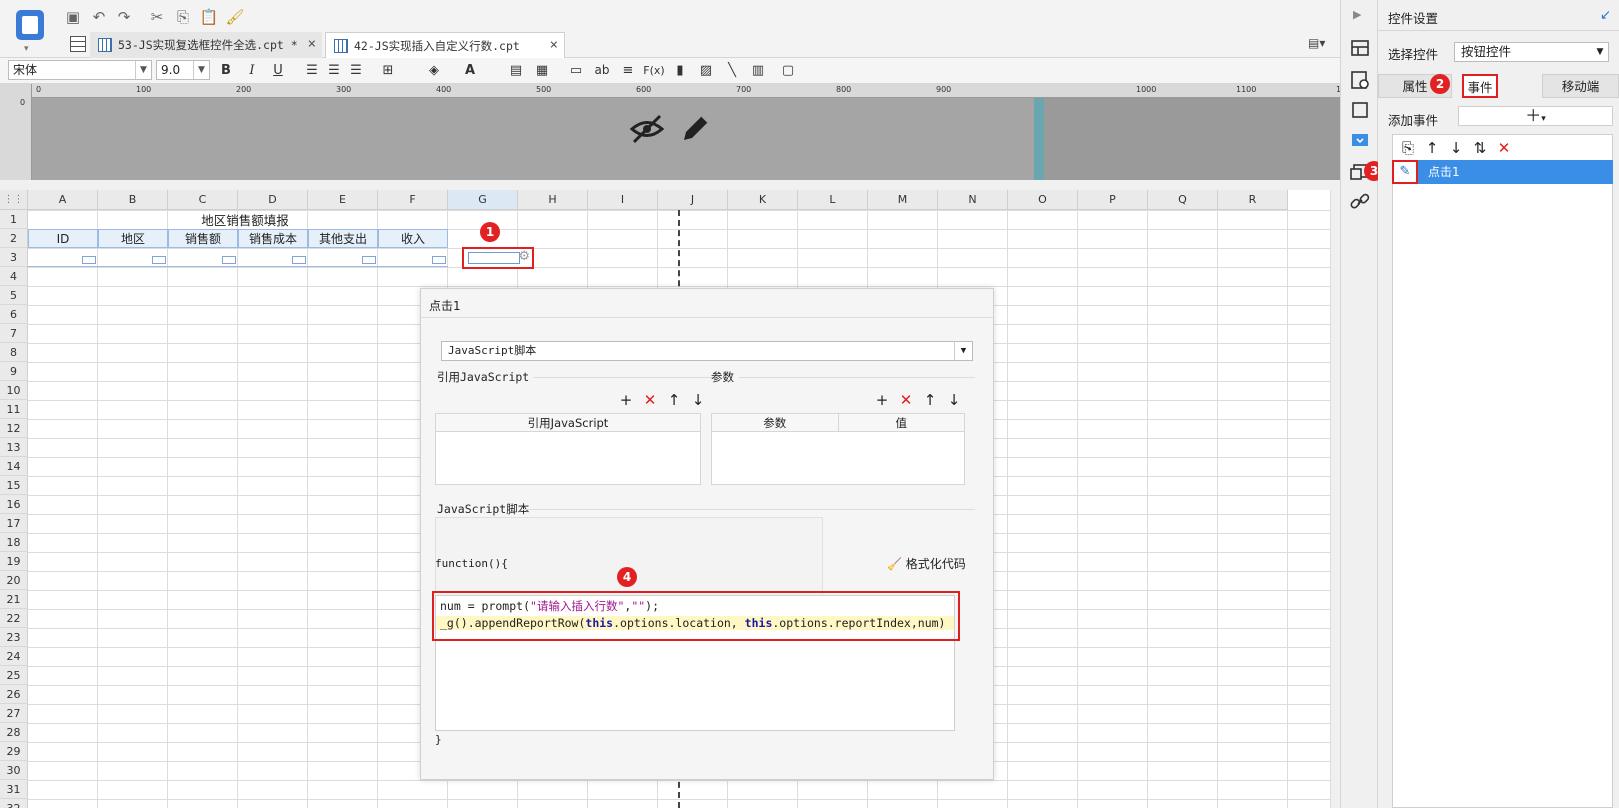 Image resolution: width=1619 pixels, height=808 pixels. What do you see at coordinates (133, 238) in the screenshot?
I see `header-cell: 地区` at bounding box center [133, 238].